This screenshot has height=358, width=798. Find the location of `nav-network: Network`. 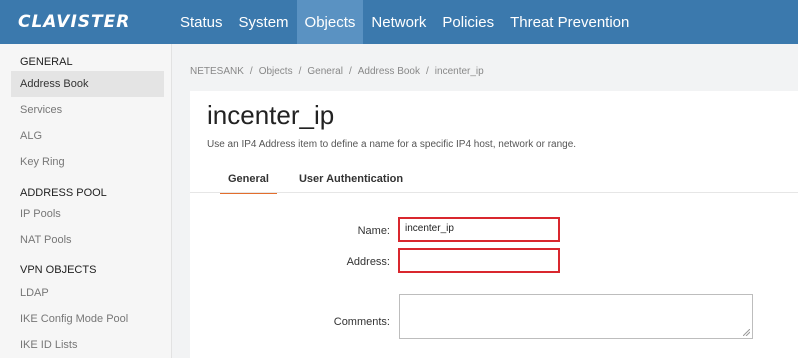

nav-network: Network is located at coordinates (398, 22).